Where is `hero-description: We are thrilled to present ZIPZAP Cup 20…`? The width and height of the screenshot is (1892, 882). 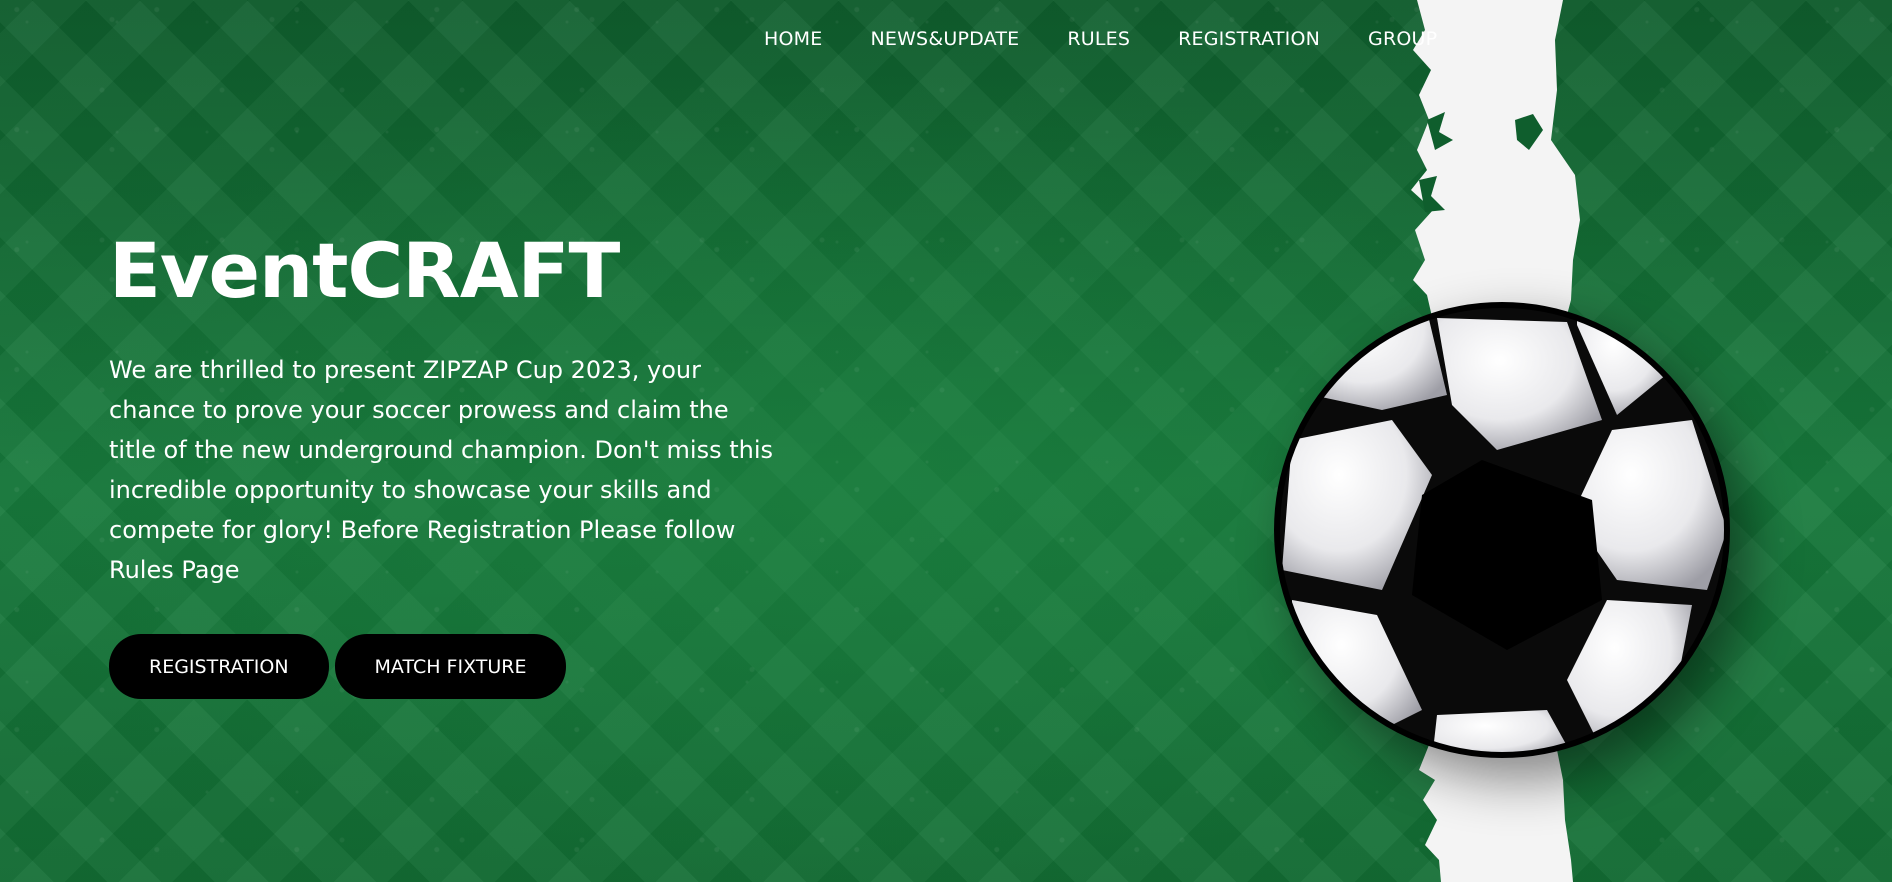 hero-description: We are thrilled to present ZIPZAP Cup 20… is located at coordinates (441, 470).